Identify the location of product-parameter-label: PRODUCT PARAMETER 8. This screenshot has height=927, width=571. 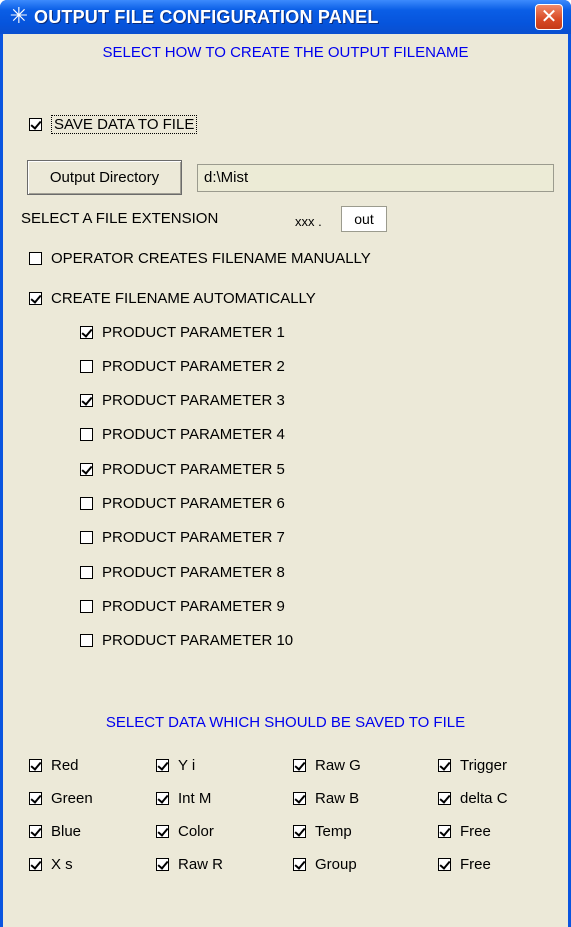
(193, 572).